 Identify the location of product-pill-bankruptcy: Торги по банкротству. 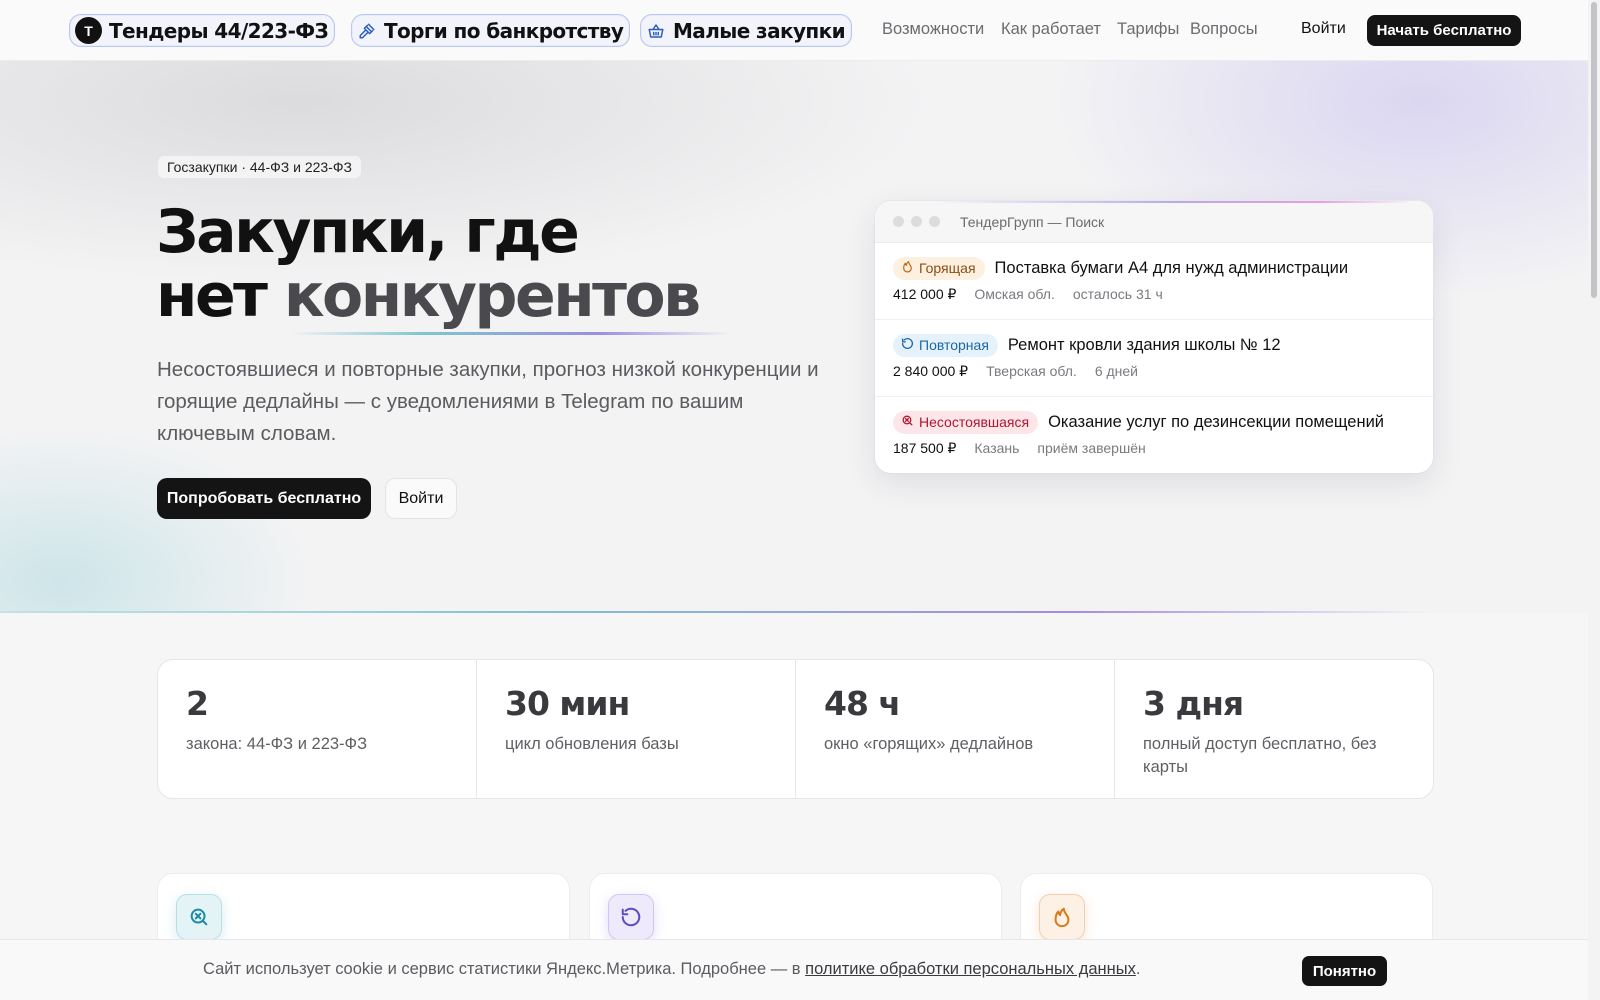
(491, 30).